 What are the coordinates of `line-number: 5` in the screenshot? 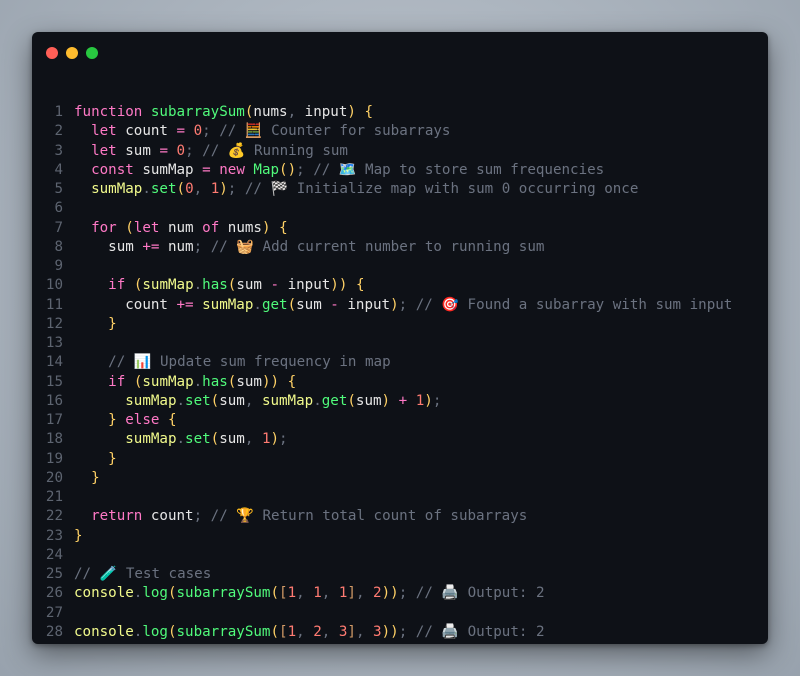 It's located at (58, 189).